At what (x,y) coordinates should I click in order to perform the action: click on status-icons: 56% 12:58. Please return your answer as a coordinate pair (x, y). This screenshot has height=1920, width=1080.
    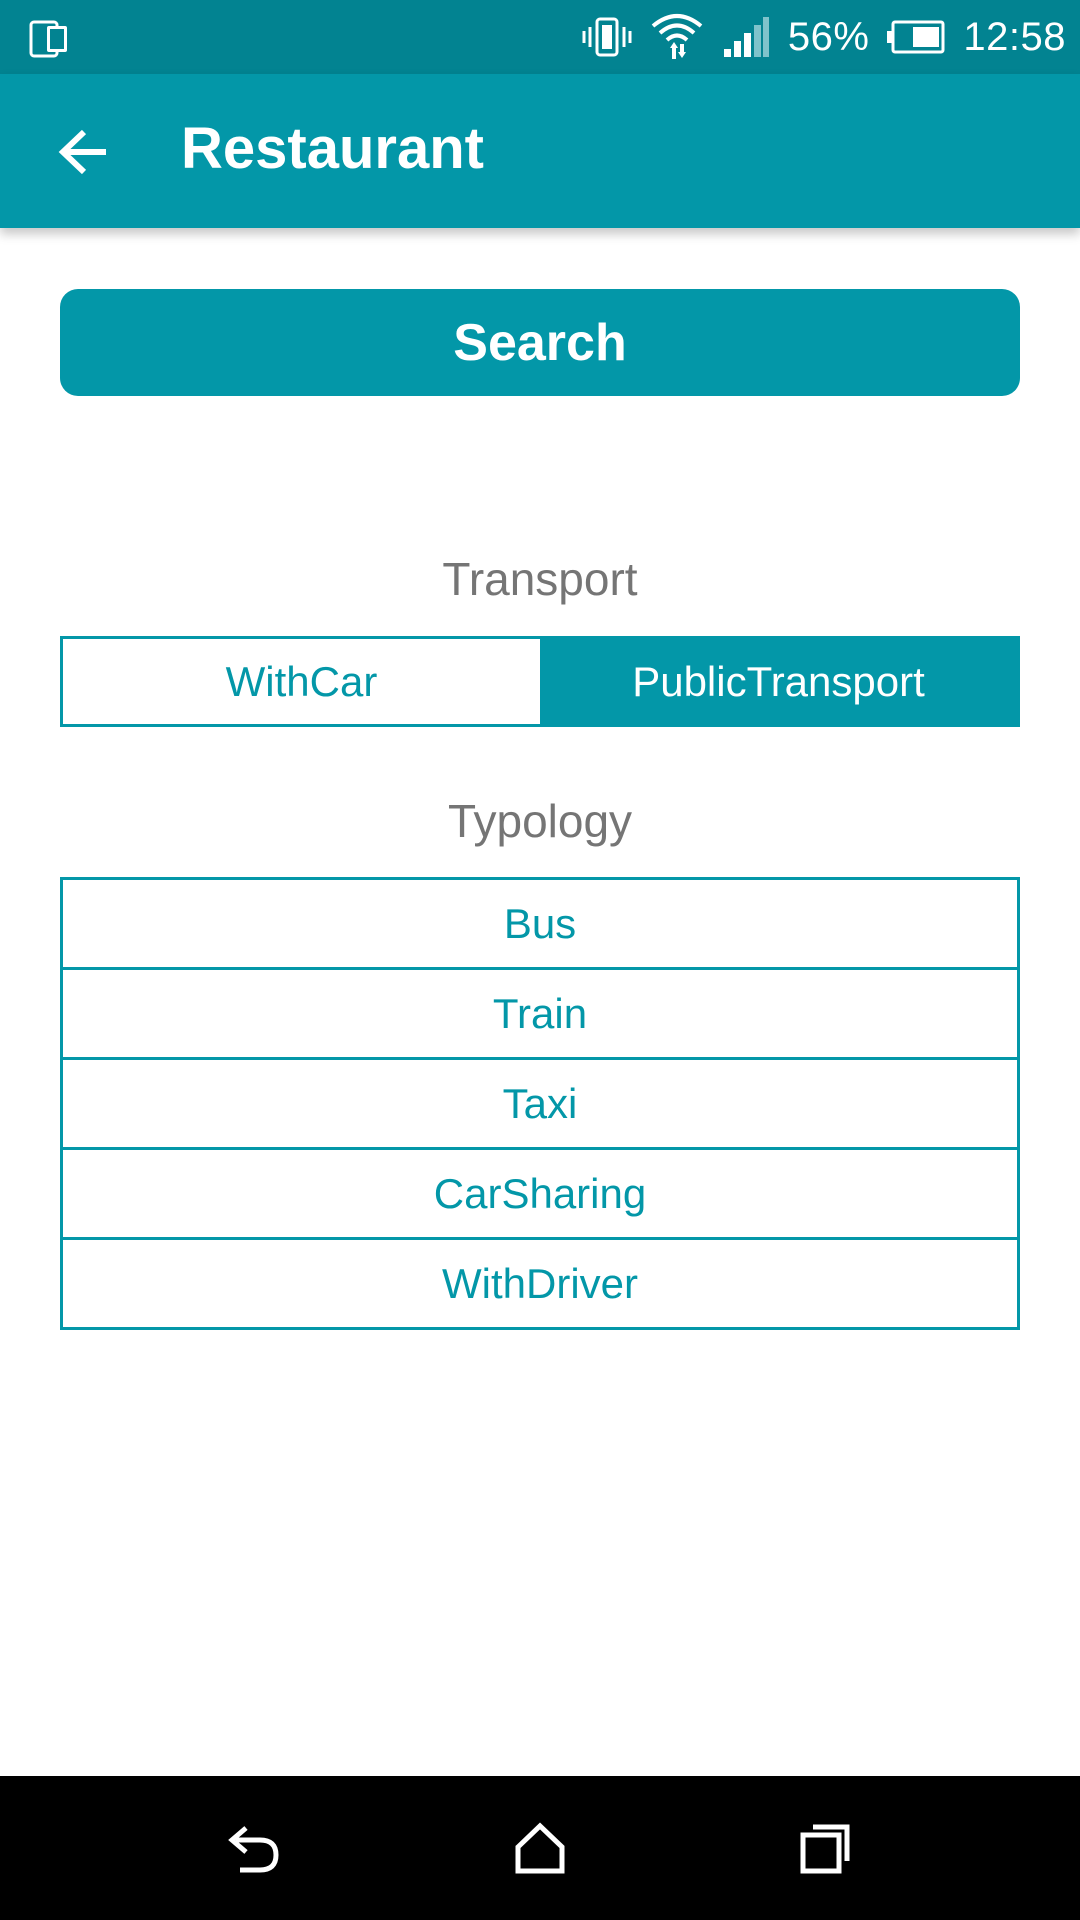
    Looking at the image, I should click on (824, 37).